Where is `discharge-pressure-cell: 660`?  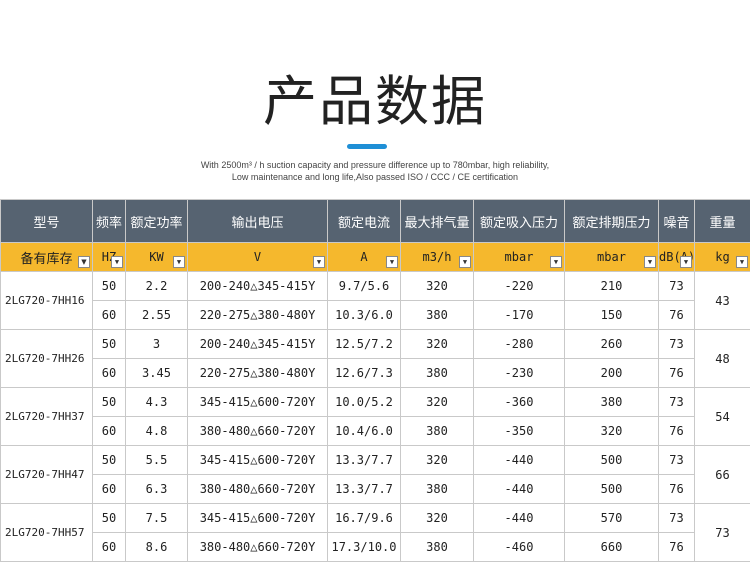
discharge-pressure-cell: 660 is located at coordinates (612, 547).